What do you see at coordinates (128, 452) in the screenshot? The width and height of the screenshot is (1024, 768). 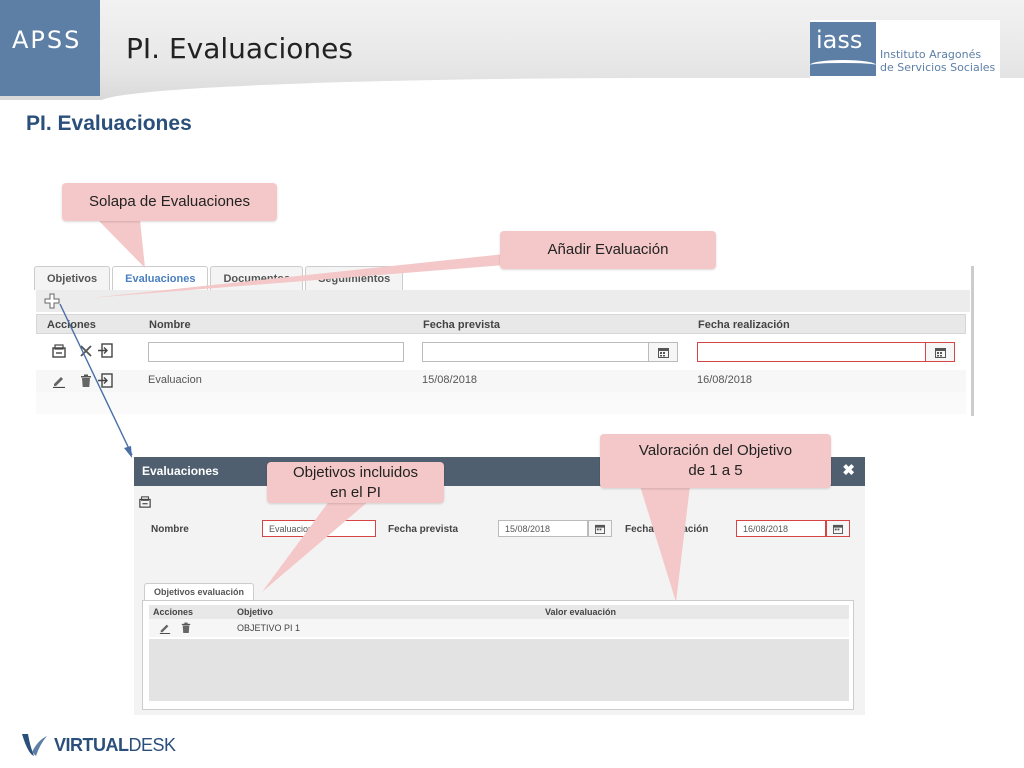 I see `arrow-head` at bounding box center [128, 452].